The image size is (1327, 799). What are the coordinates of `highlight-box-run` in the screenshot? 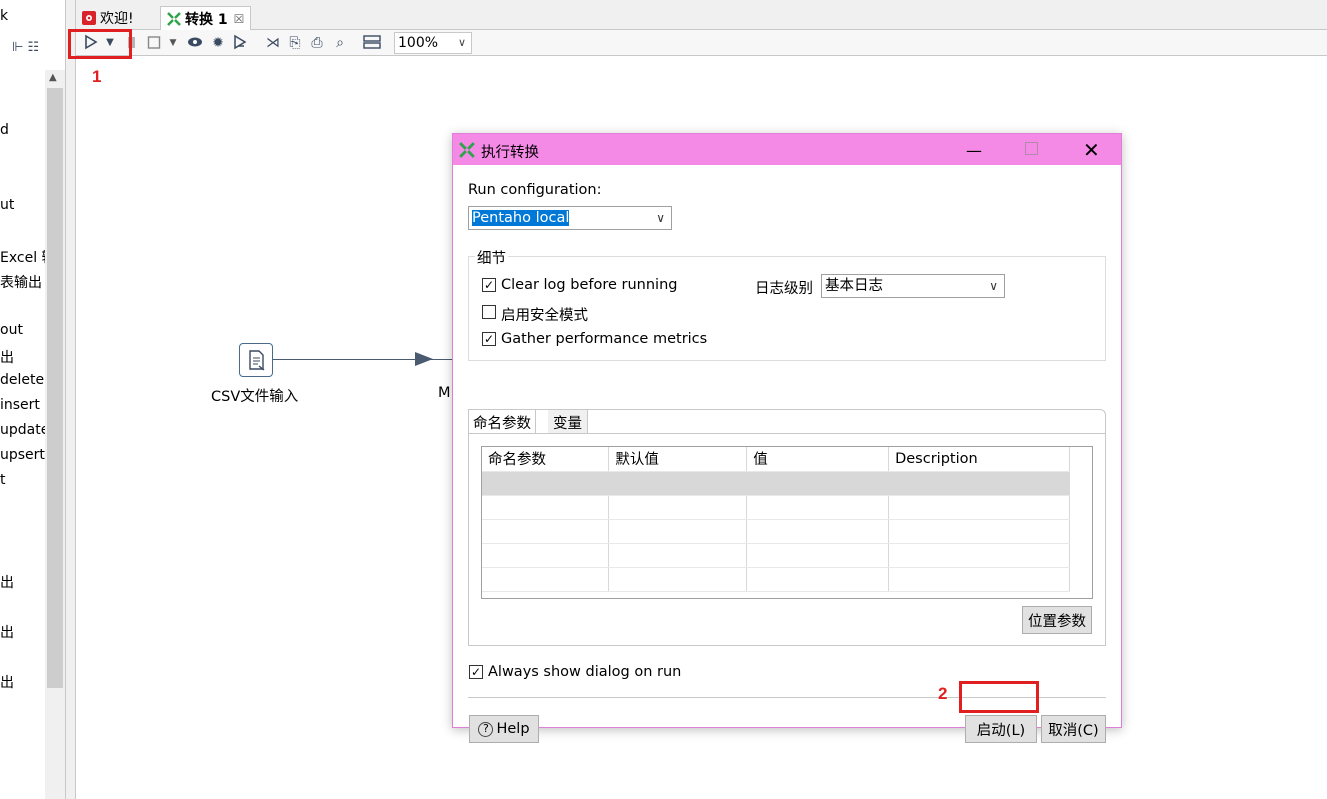 It's located at (100, 44).